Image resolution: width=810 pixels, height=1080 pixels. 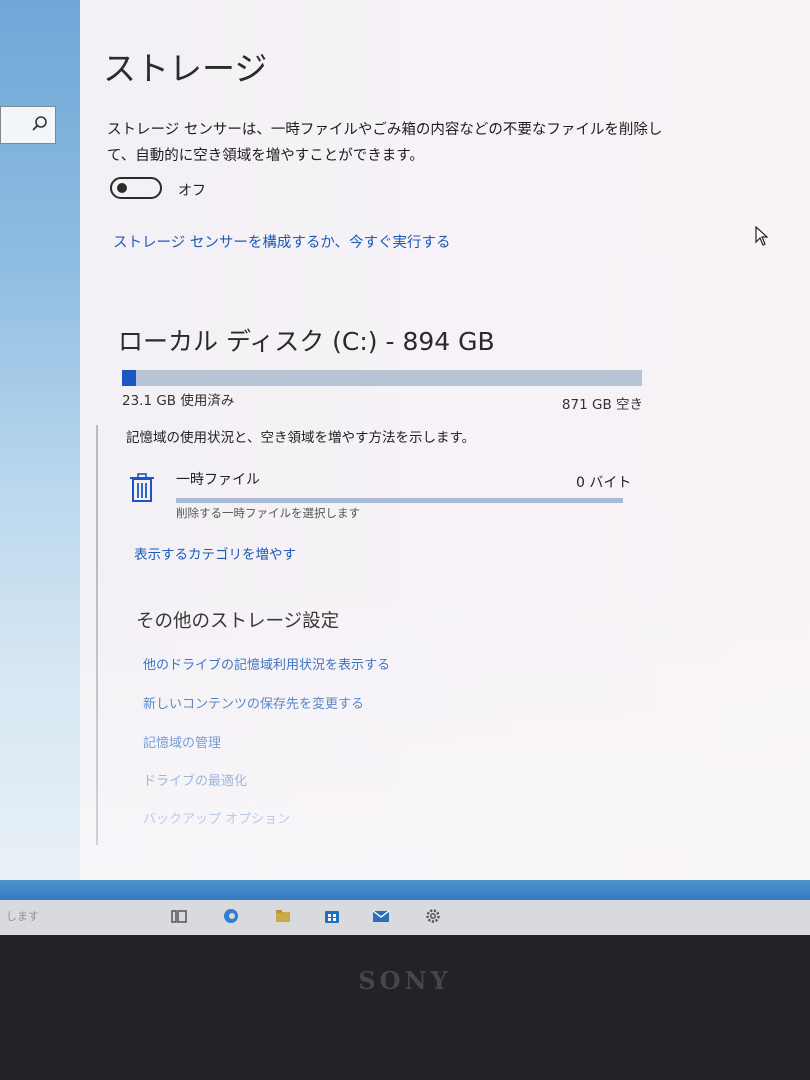 I want to click on other-storage-settings-heading: その他のストレージ設定, so click(x=238, y=621).